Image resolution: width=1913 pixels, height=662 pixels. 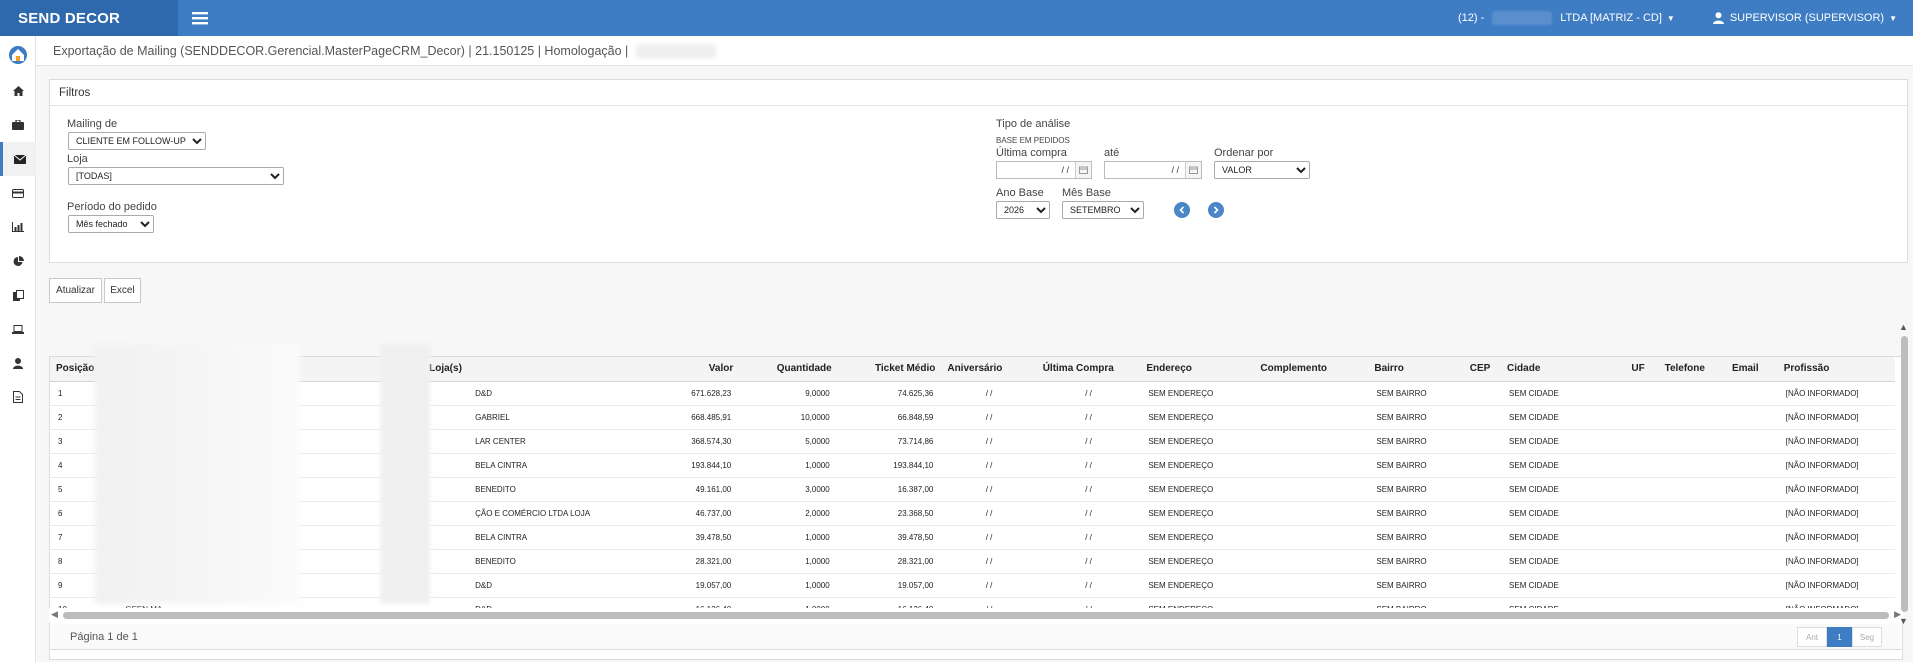 What do you see at coordinates (1244, 153) in the screenshot?
I see `ordenar-label: Ordenar por` at bounding box center [1244, 153].